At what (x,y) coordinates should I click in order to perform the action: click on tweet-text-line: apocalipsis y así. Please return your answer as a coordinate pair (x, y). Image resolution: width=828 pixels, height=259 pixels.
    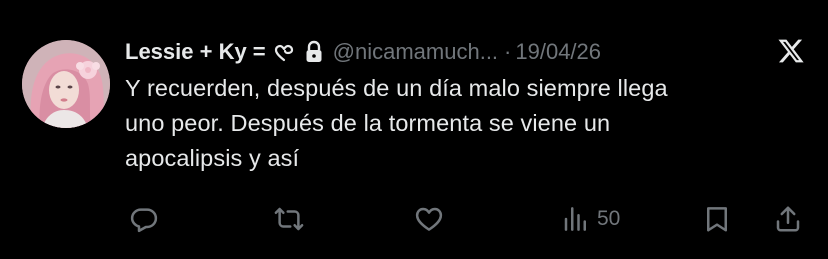
    Looking at the image, I should click on (212, 158).